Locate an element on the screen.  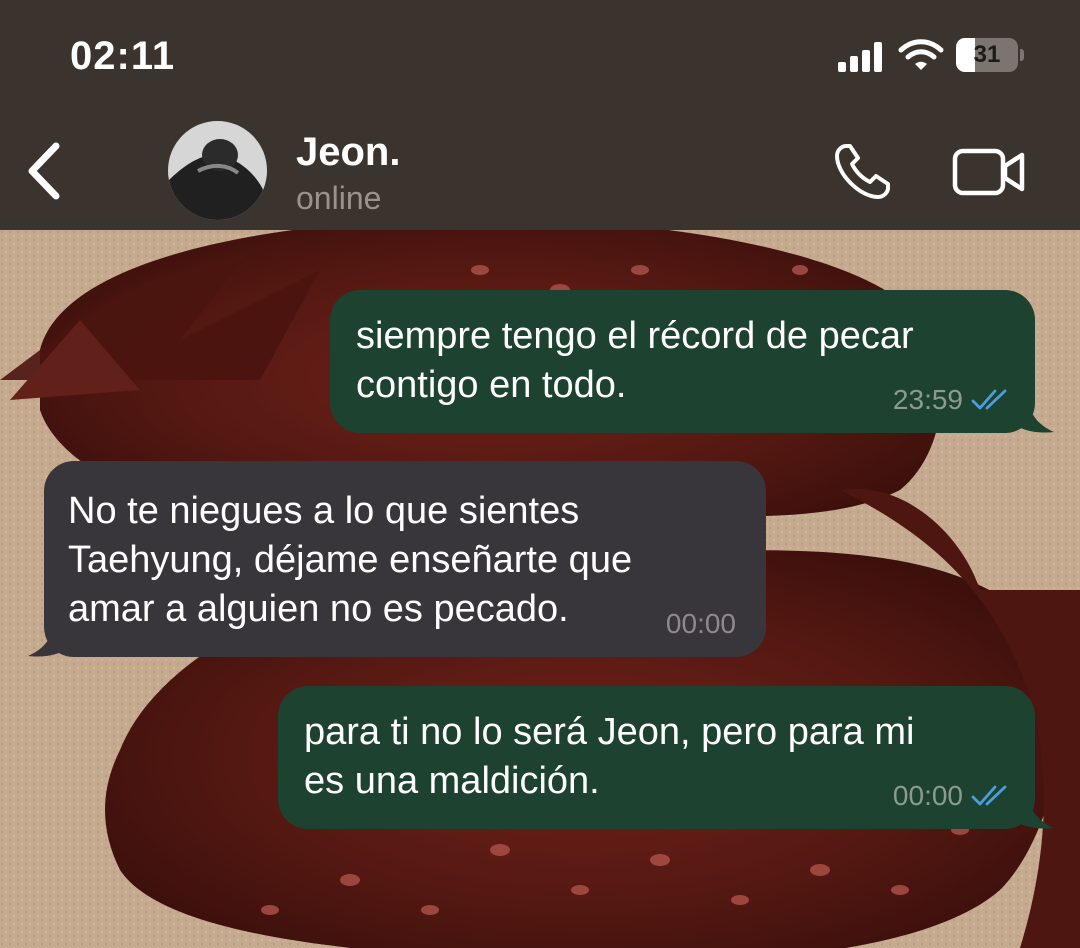
contact-status: online is located at coordinates (339, 198).